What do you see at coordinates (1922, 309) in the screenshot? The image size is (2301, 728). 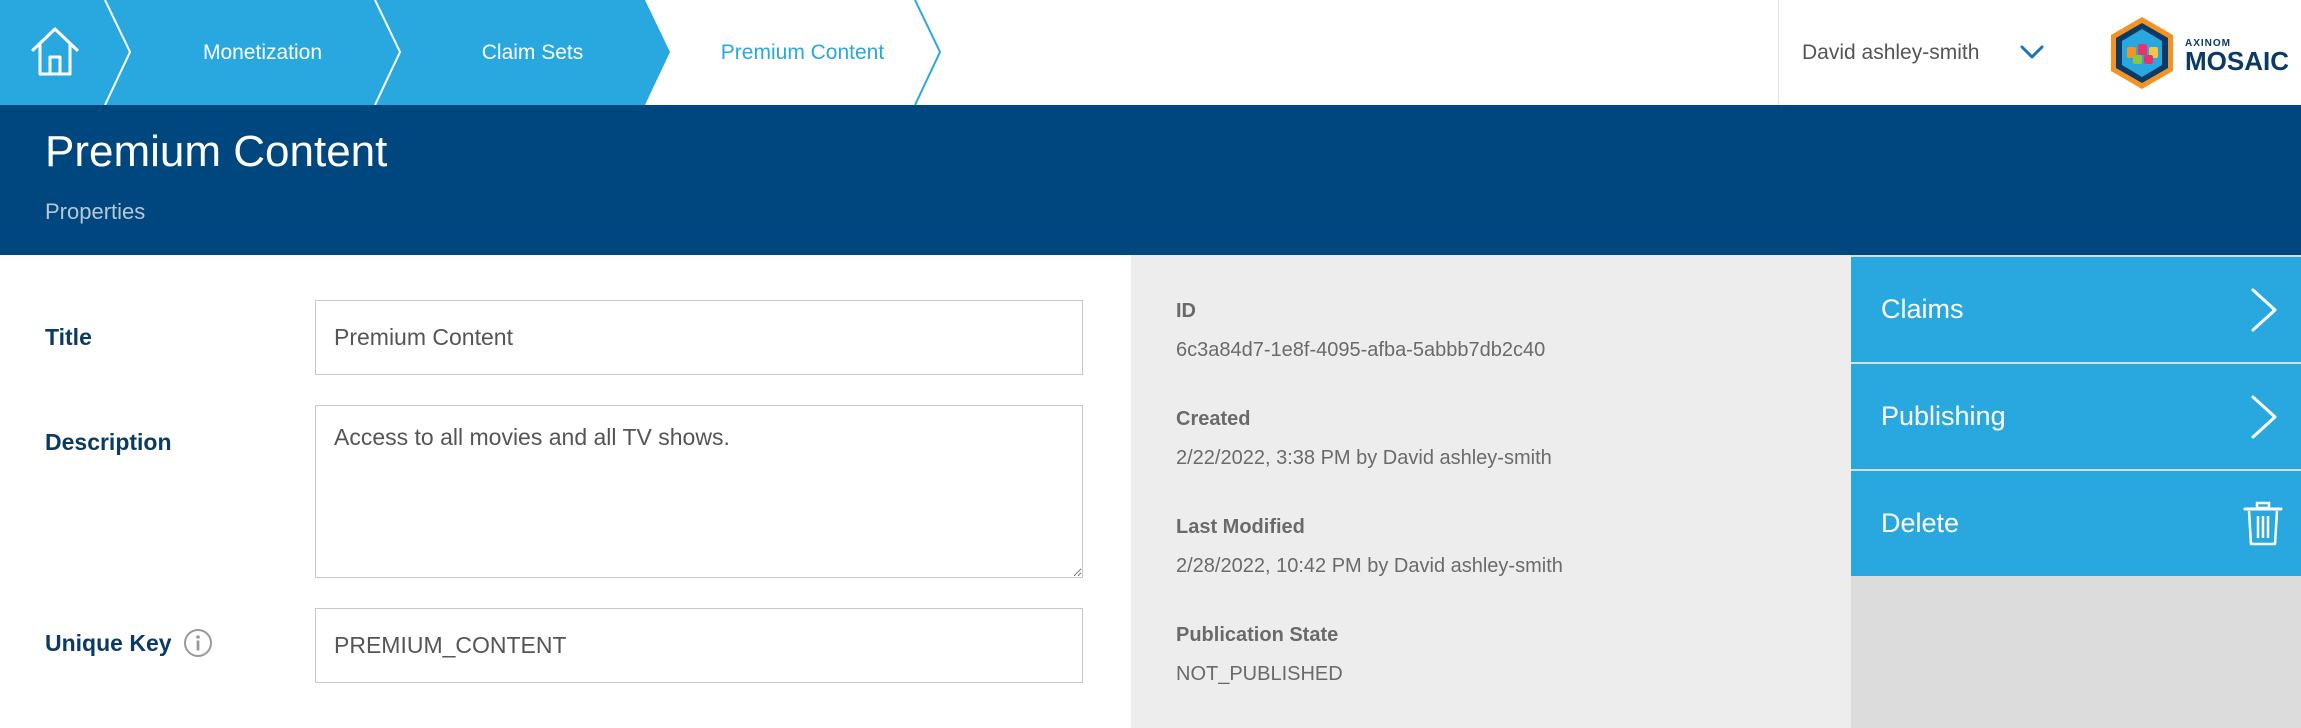 I see `claims-button-label: Claims` at bounding box center [1922, 309].